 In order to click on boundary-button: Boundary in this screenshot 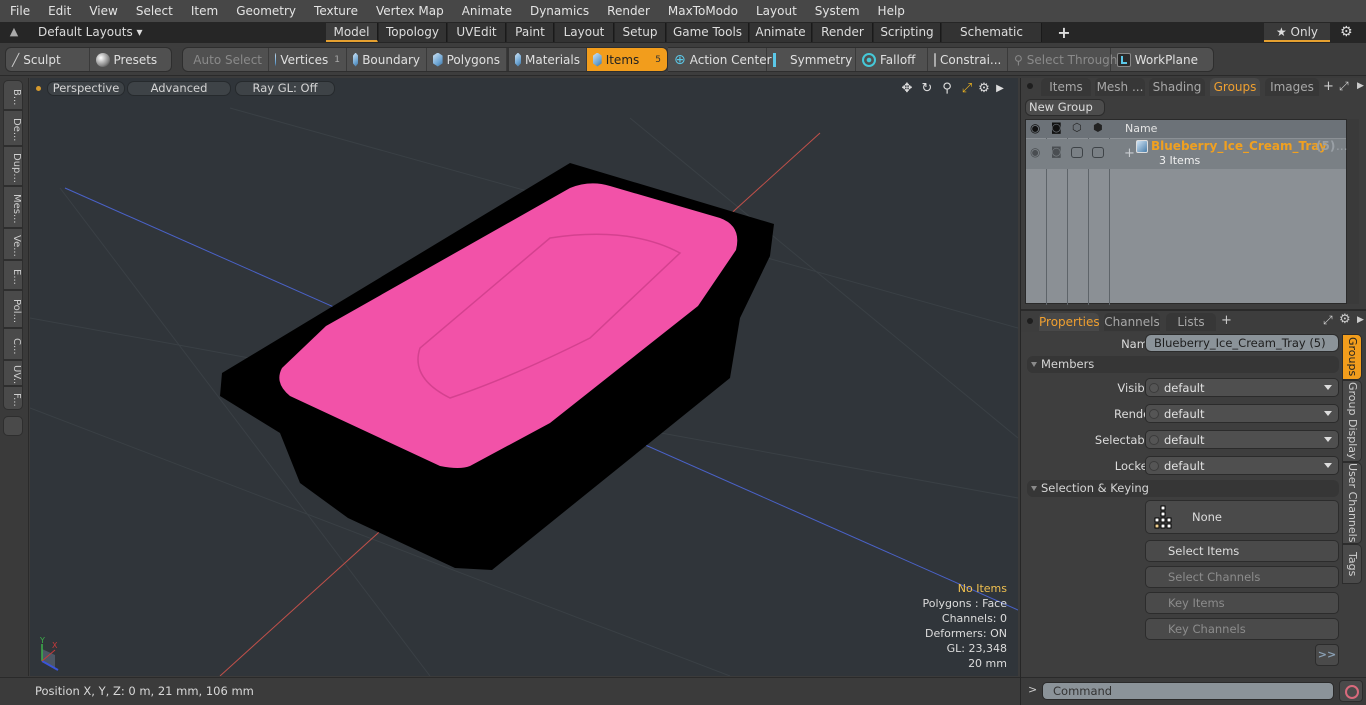, I will do `click(387, 59)`.